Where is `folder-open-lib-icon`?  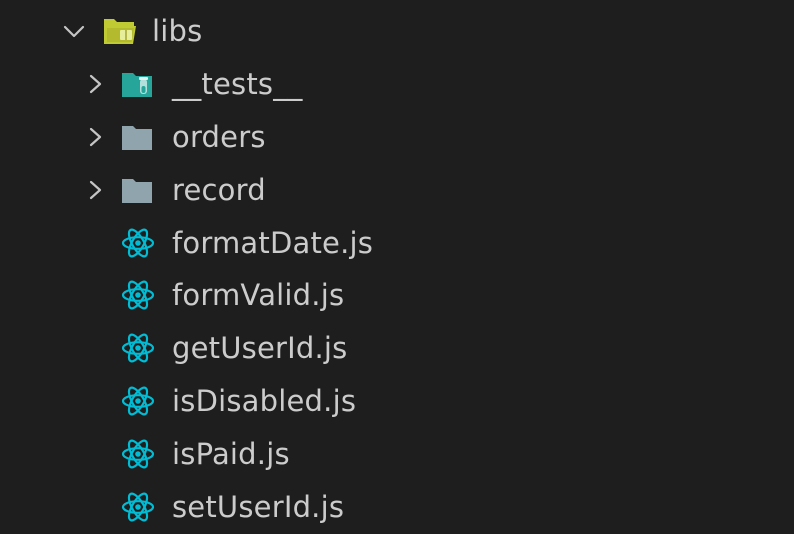 folder-open-lib-icon is located at coordinates (120, 31).